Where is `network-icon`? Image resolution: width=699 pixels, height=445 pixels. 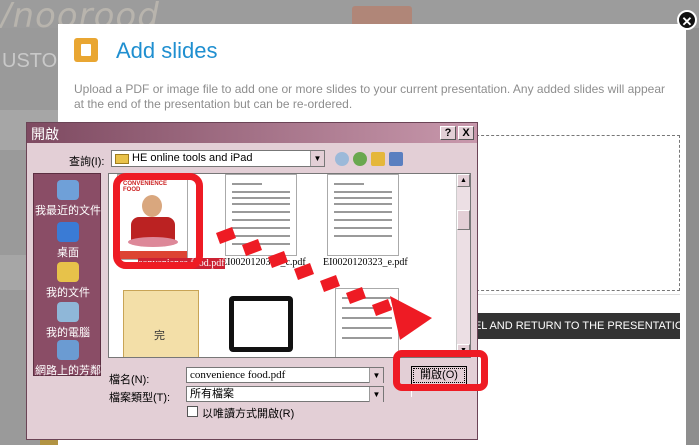 network-icon is located at coordinates (68, 350).